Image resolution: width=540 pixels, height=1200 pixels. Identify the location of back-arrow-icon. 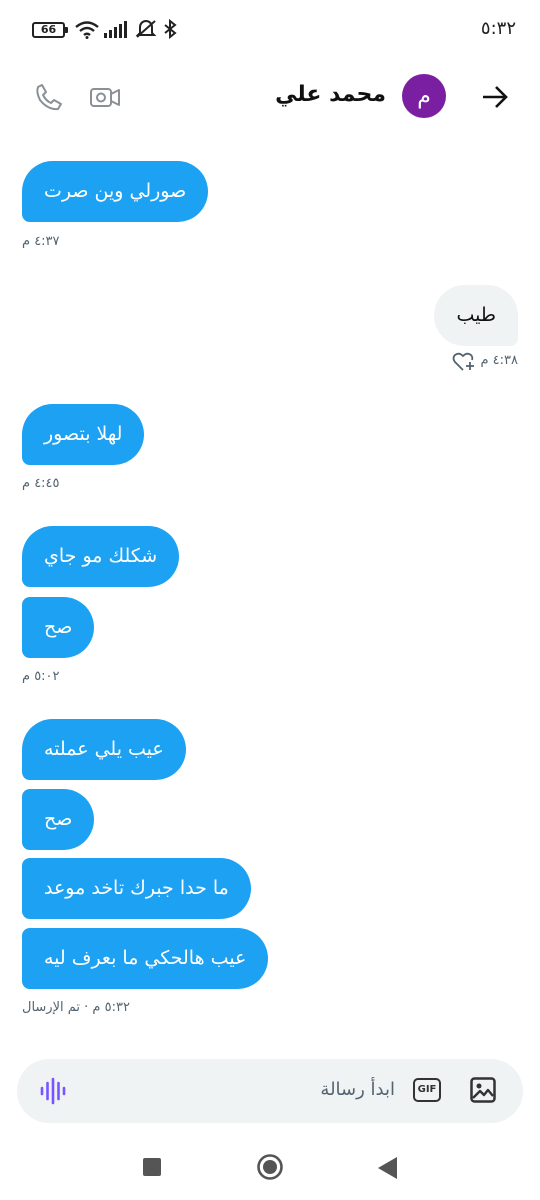
(495, 97).